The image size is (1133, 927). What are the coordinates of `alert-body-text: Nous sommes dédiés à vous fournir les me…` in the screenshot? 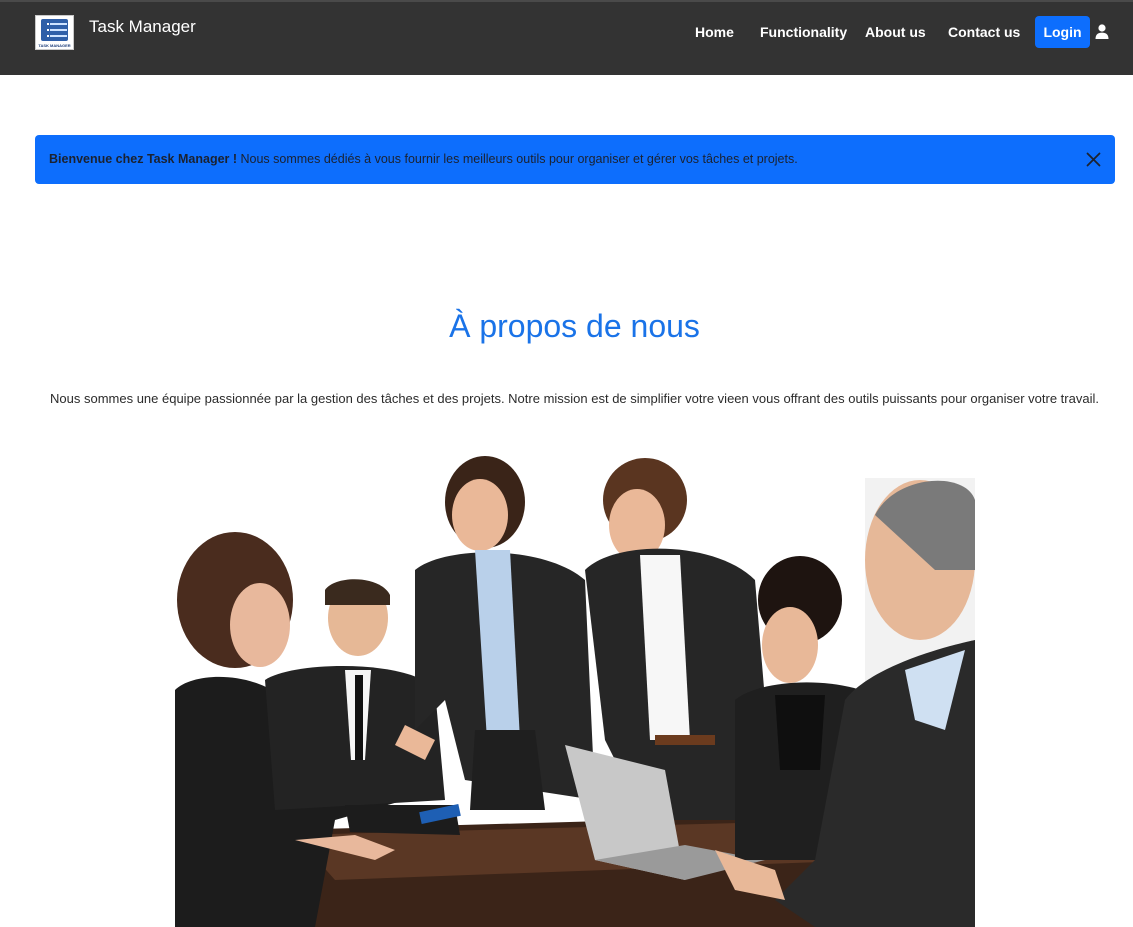 It's located at (517, 159).